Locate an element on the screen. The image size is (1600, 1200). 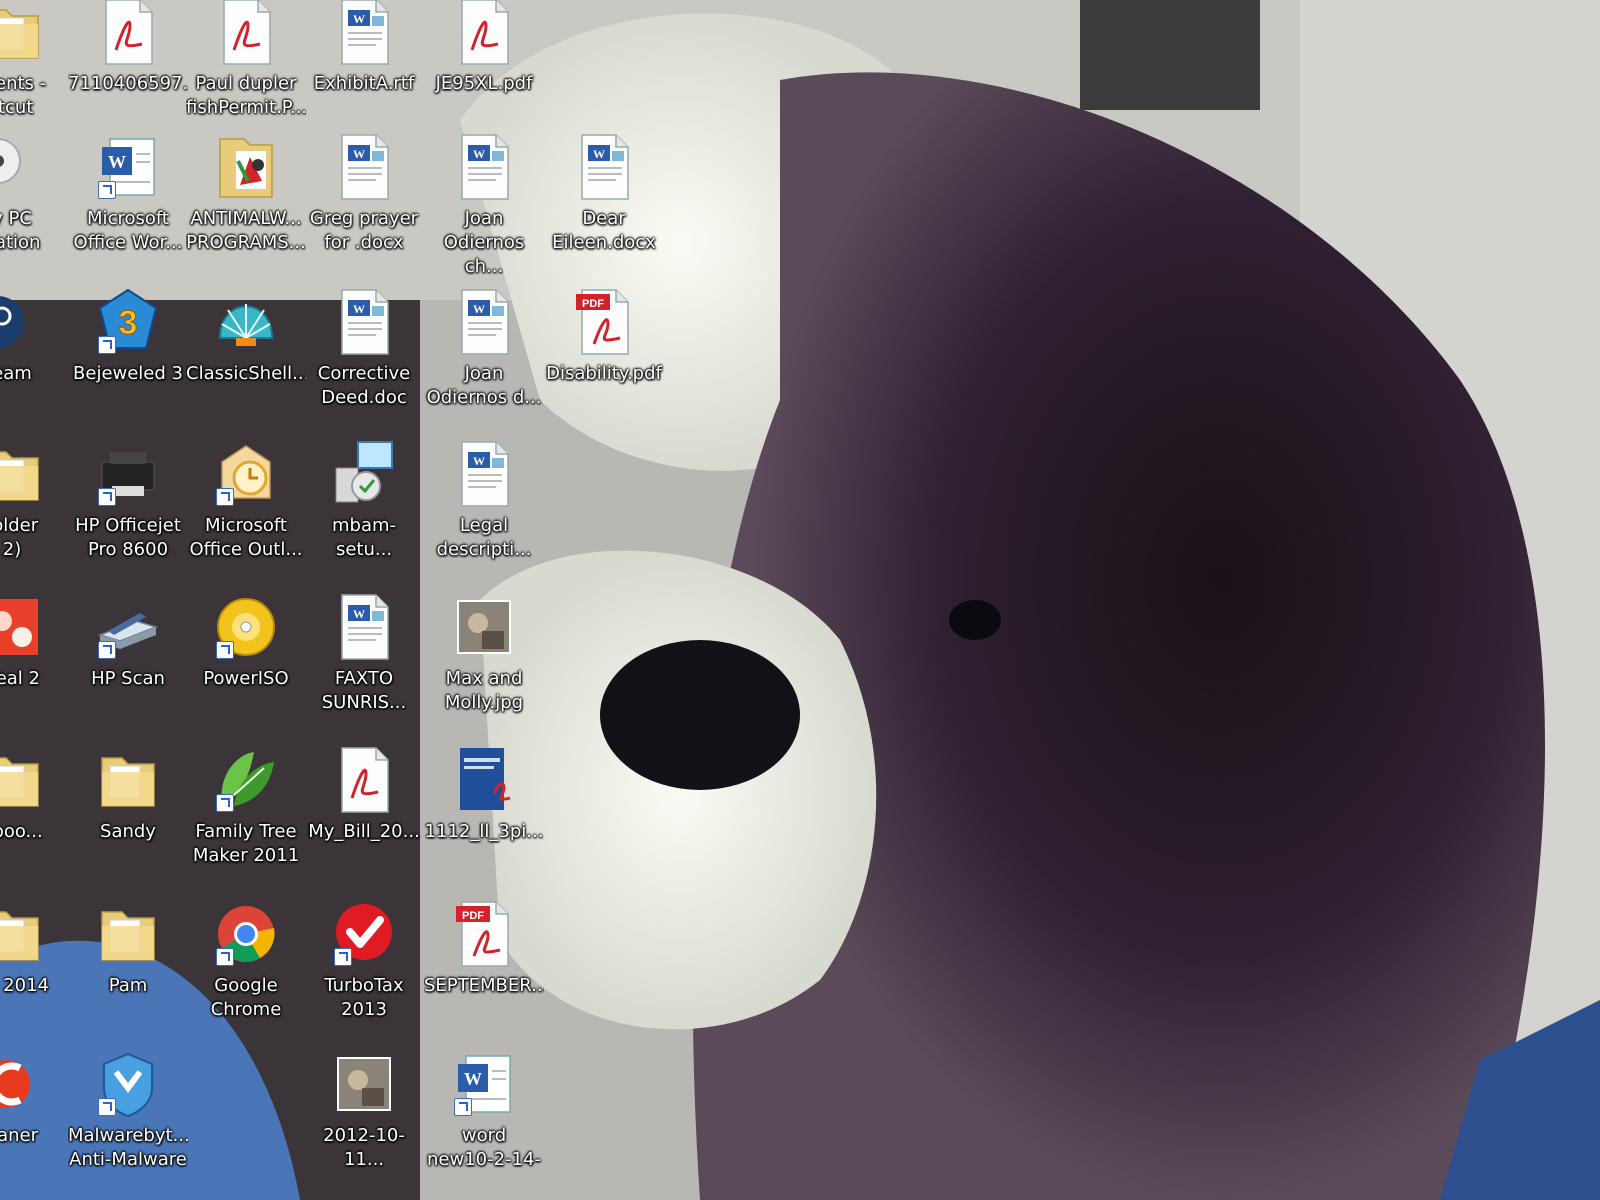
desktop-icon-pam: Pam is located at coordinates (128, 967).